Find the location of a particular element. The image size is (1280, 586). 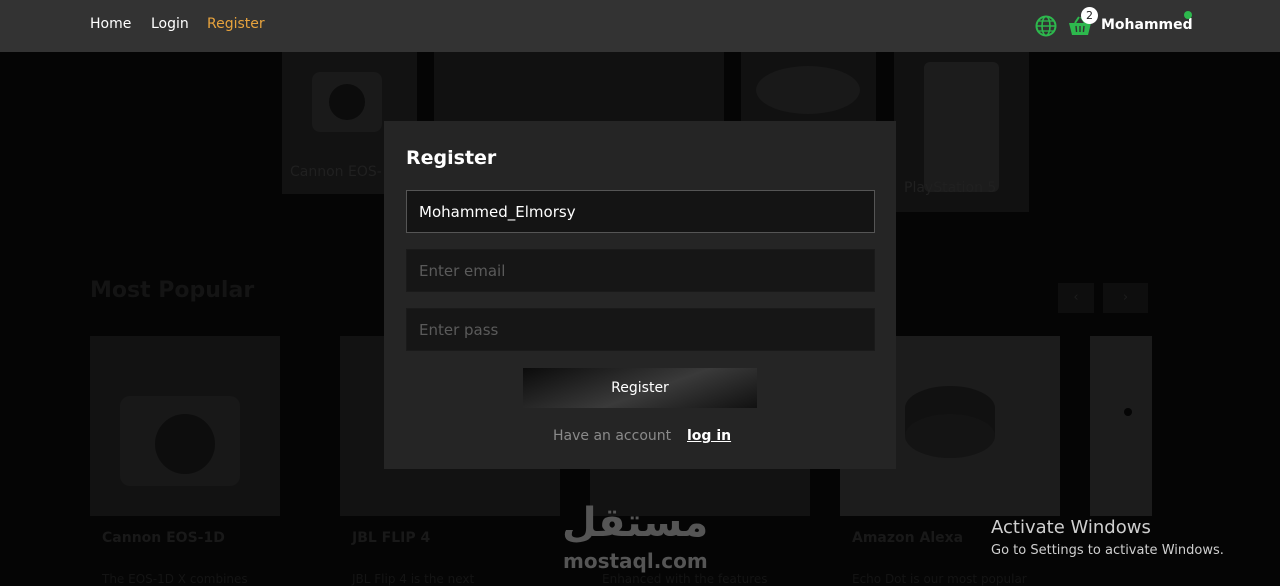

have-account-text: Have an account is located at coordinates (612, 436).